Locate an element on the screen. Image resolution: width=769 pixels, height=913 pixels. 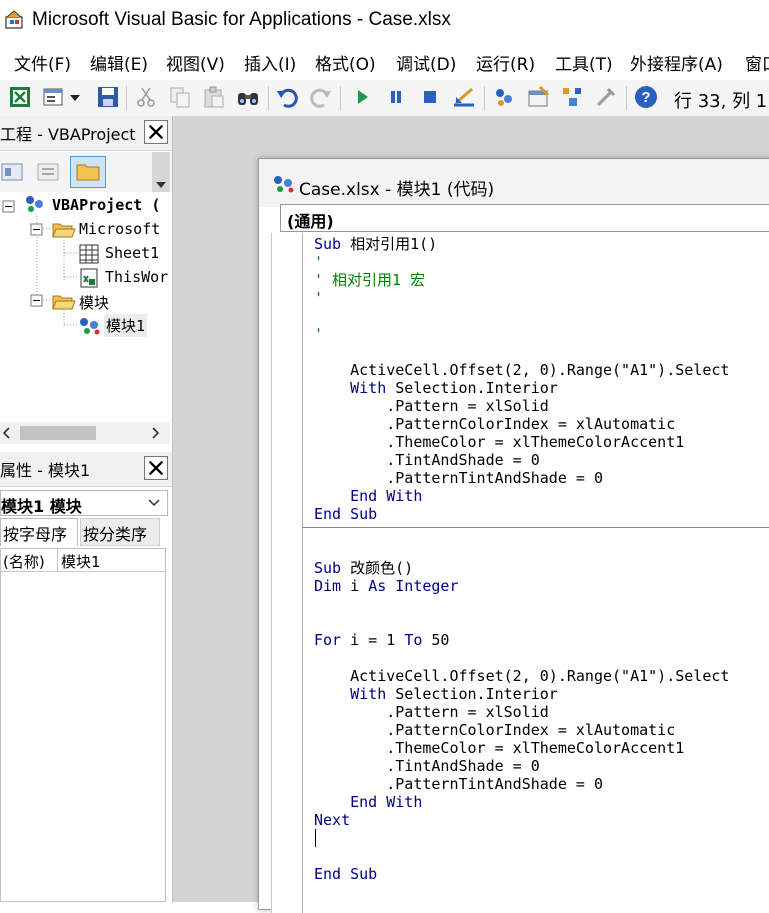
tree-item-sheet1: Sheet1 is located at coordinates (132, 253).